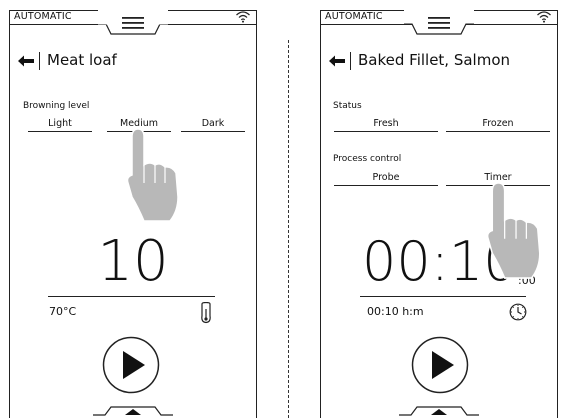 Image resolution: width=565 pixels, height=418 pixels. I want to click on option-probe: Probe, so click(386, 179).